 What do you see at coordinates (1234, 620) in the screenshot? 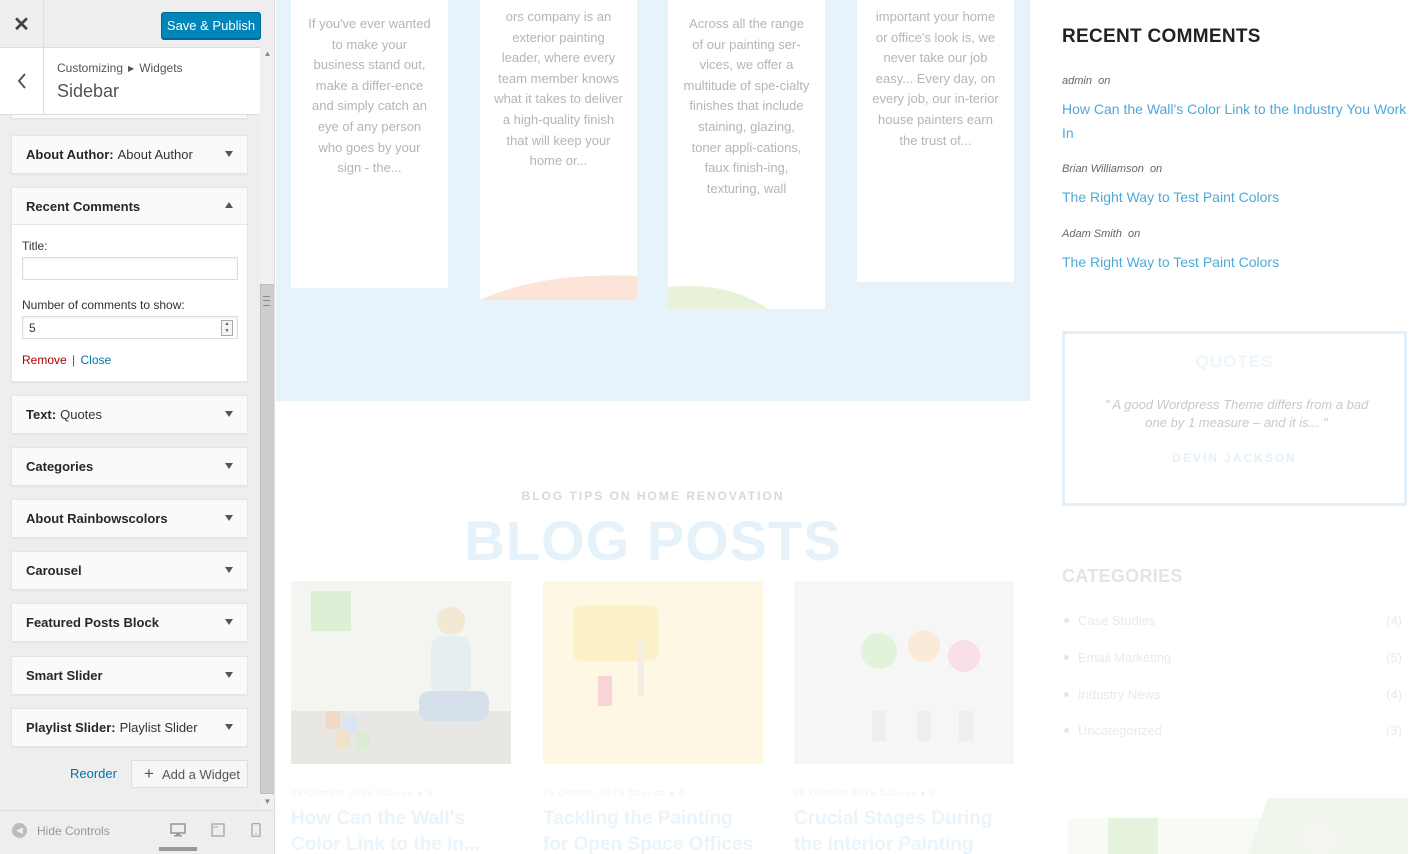
I see `category-item: Case Studies (4)` at bounding box center [1234, 620].